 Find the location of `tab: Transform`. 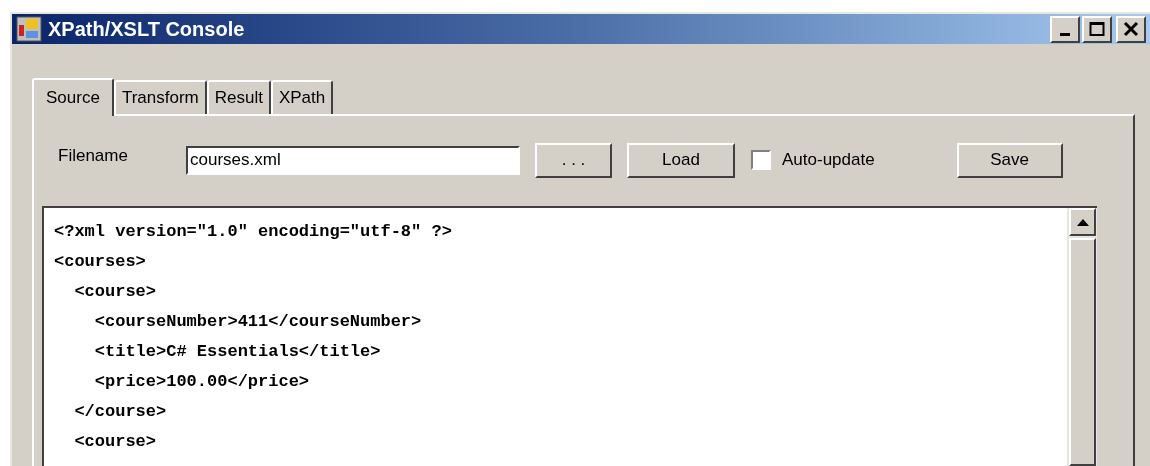

tab: Transform is located at coordinates (160, 97).